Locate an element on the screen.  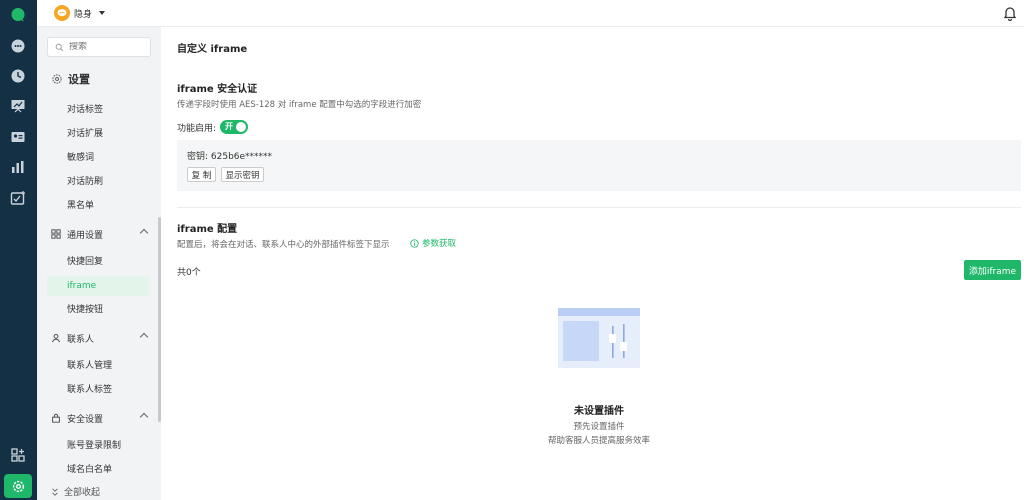
dashboard-icon is located at coordinates (18, 106).